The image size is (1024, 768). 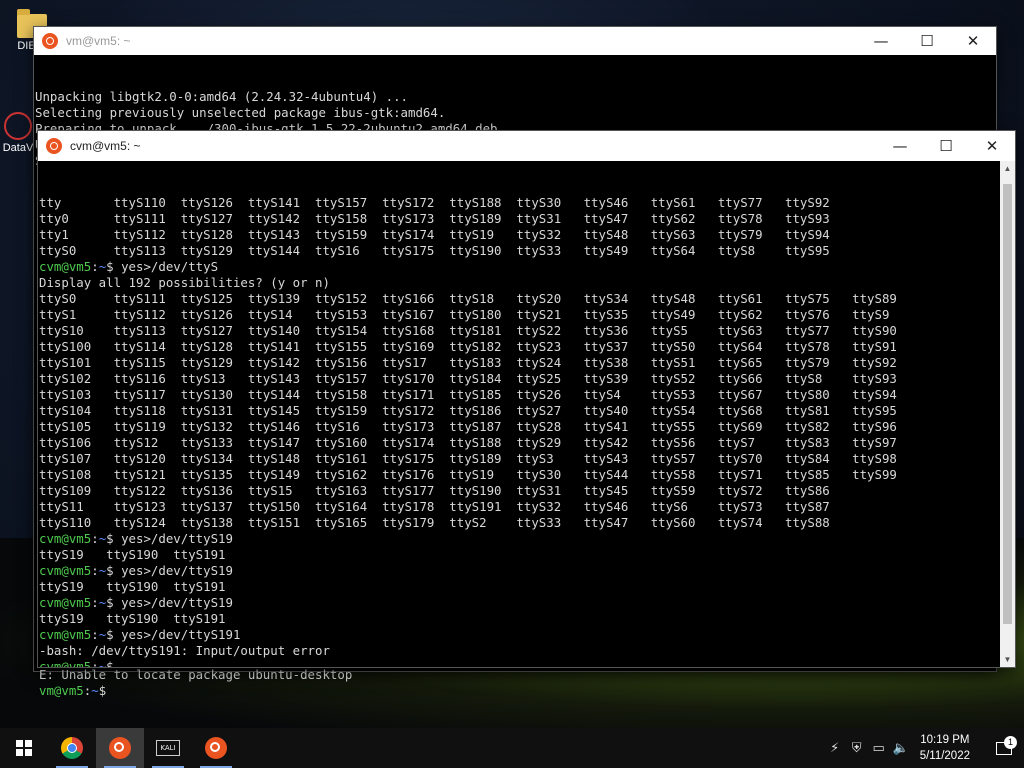 I want to click on taskbar-kali: KALI, so click(x=168, y=748).